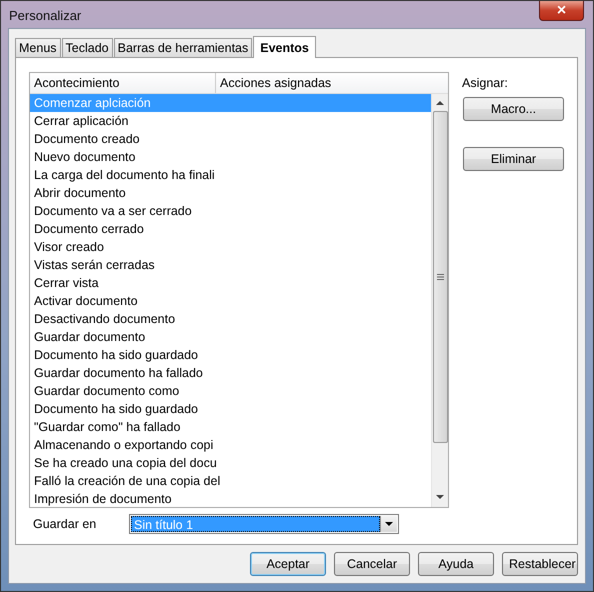 The height and width of the screenshot is (592, 594). What do you see at coordinates (230, 319) in the screenshot?
I see `event-row: Desactivando documento` at bounding box center [230, 319].